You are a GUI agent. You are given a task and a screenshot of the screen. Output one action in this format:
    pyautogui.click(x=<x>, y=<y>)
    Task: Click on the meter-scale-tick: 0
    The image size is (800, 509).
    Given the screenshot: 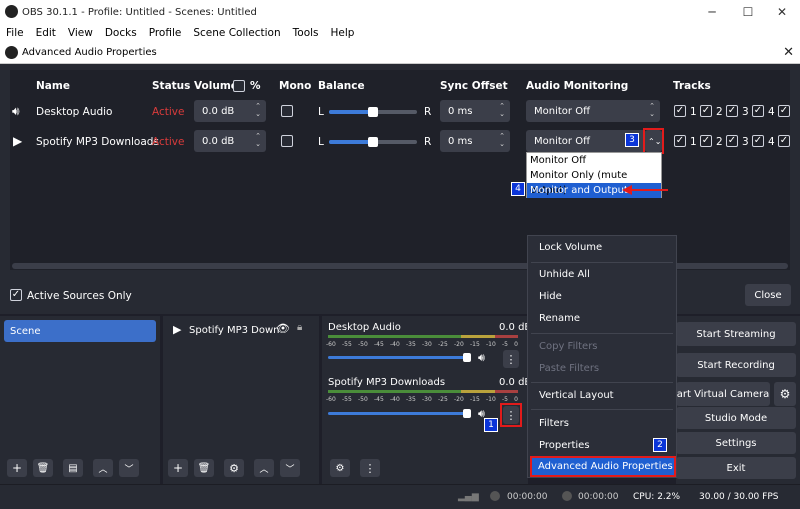 What is the action you would take?
    pyautogui.click(x=516, y=399)
    